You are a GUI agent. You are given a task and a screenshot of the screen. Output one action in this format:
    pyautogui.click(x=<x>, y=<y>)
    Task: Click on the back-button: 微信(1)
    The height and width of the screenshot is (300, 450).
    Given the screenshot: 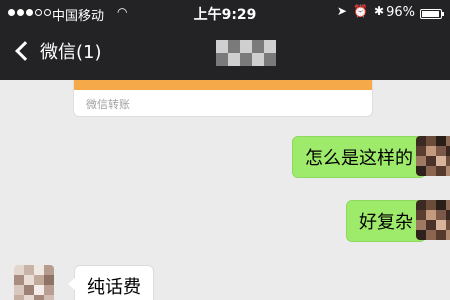 What is the action you would take?
    pyautogui.click(x=57, y=51)
    